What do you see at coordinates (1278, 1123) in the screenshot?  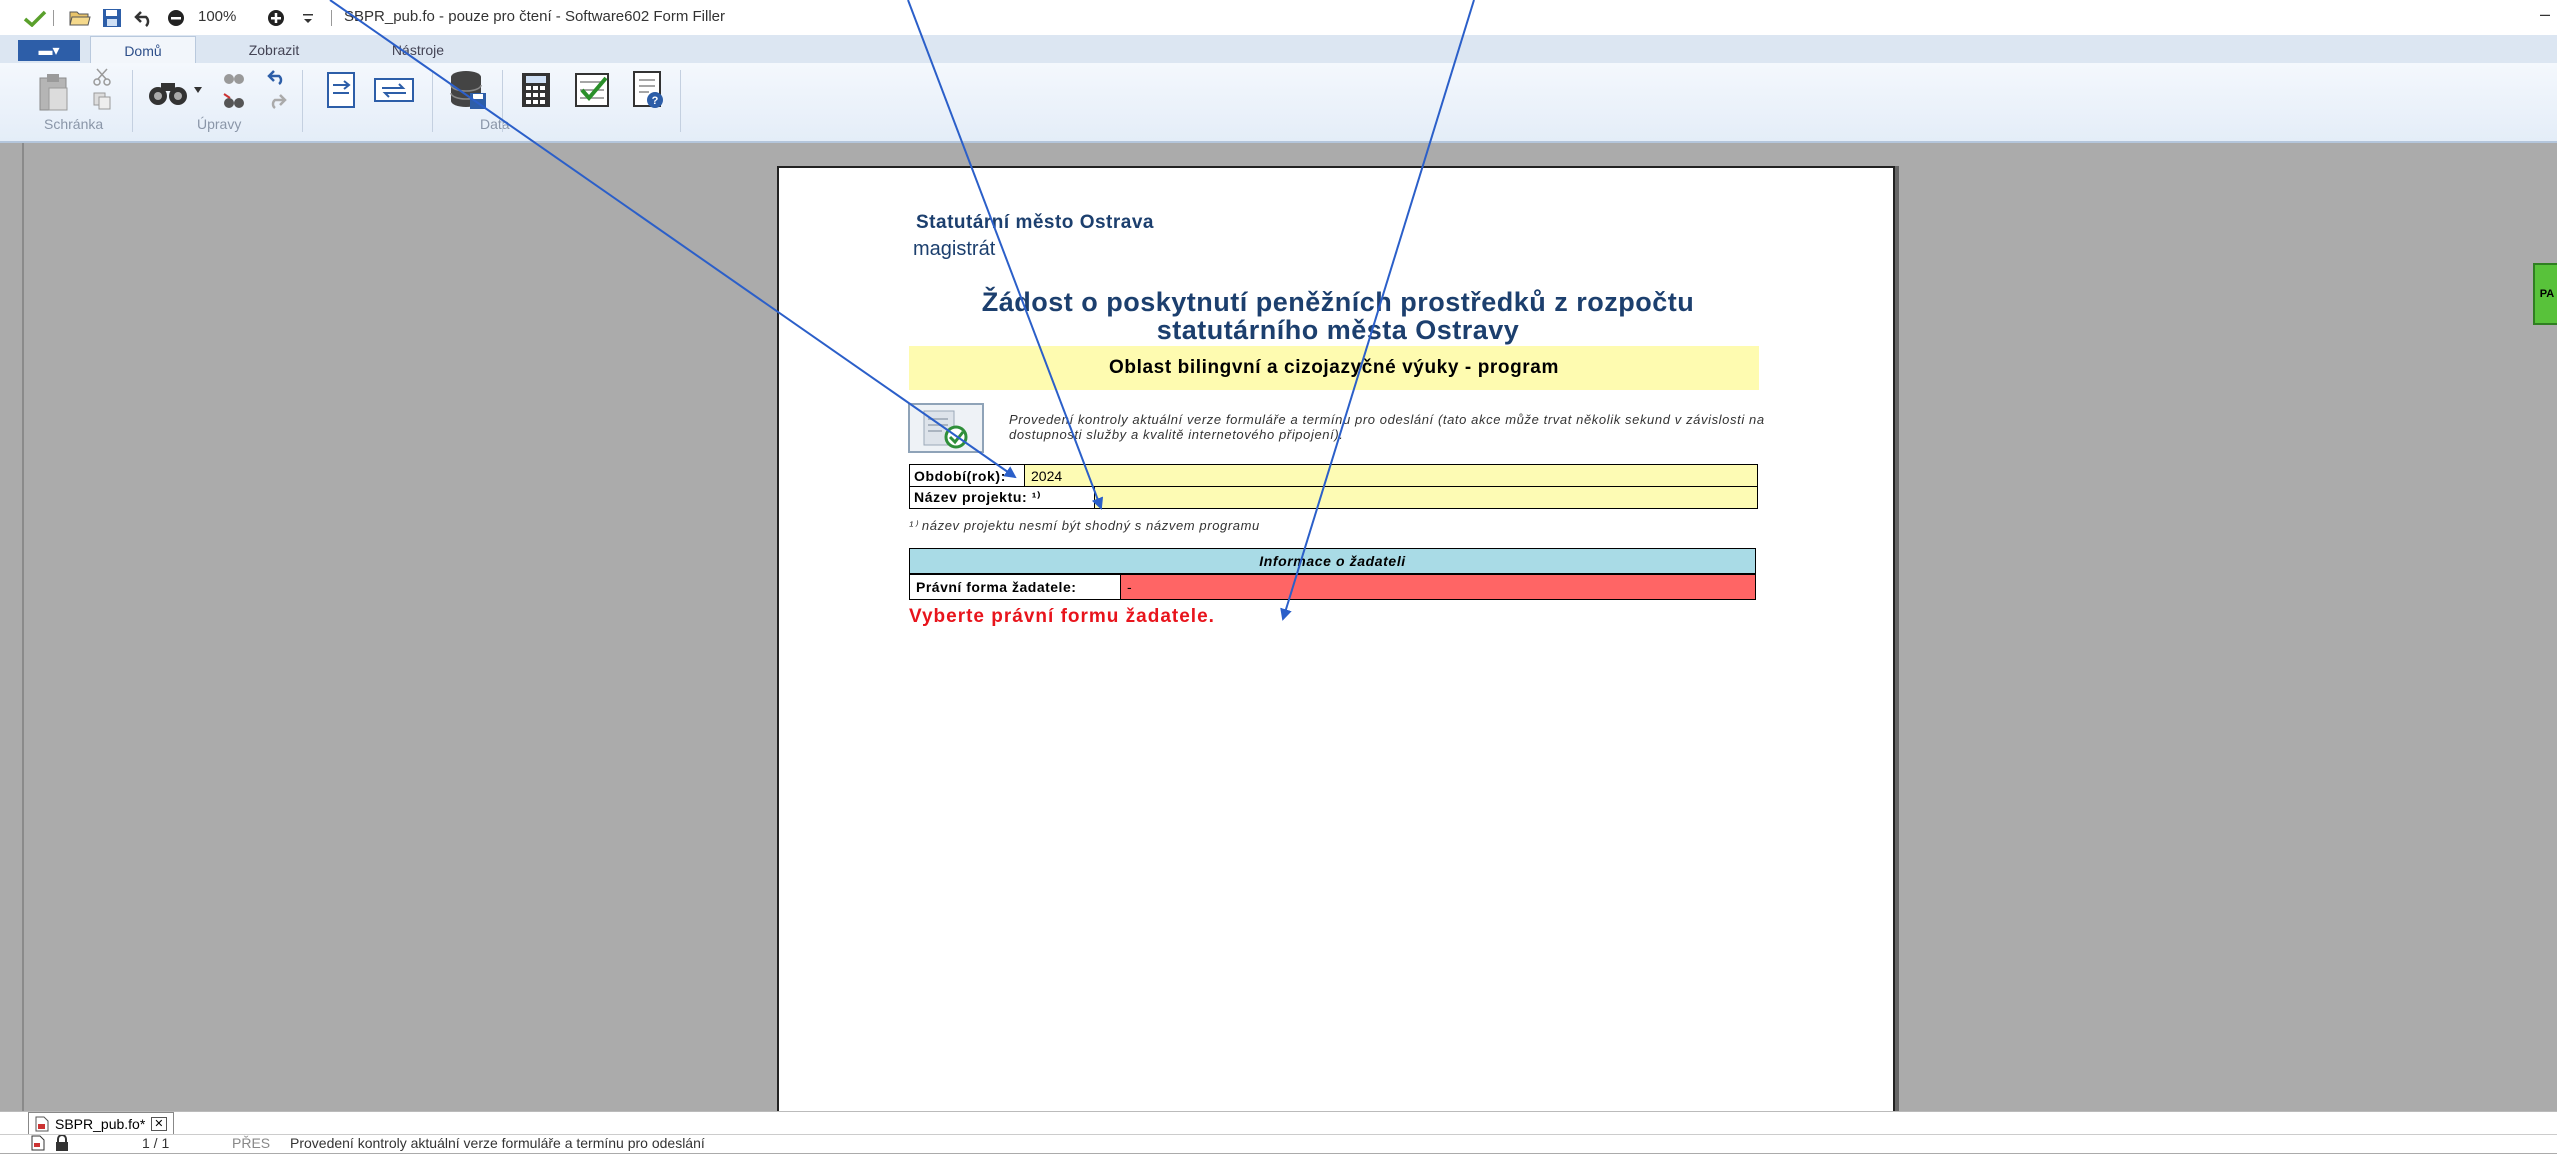 I see `document-tab-strip` at bounding box center [1278, 1123].